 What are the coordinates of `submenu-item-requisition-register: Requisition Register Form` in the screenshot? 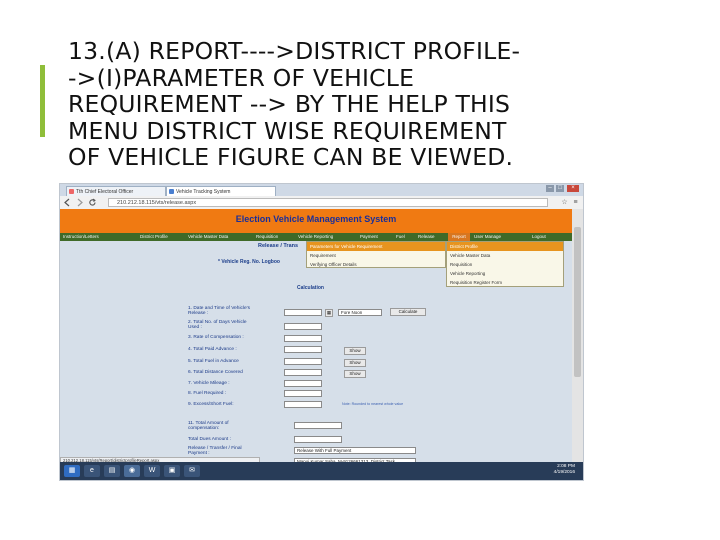 It's located at (476, 282).